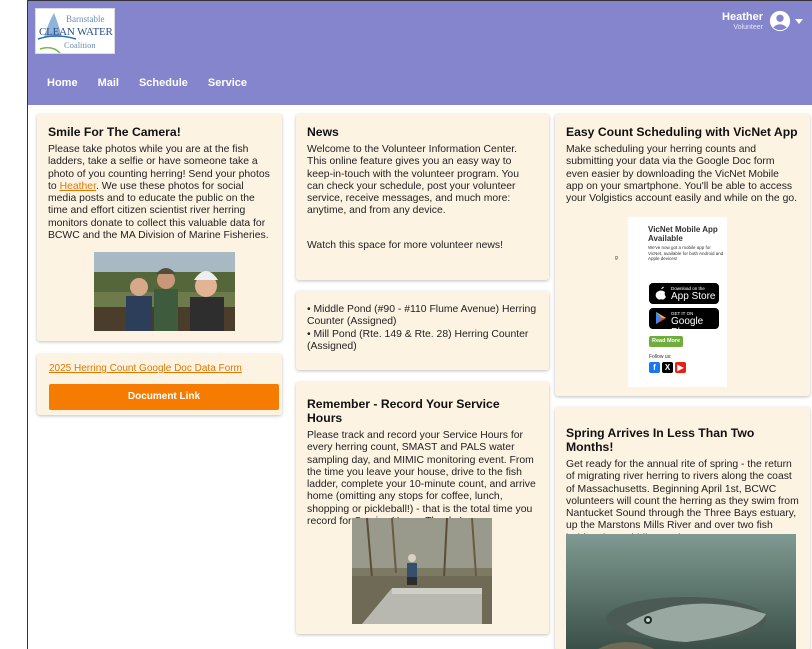 The width and height of the screenshot is (812, 649). What do you see at coordinates (780, 21) in the screenshot?
I see `account-circle-icon` at bounding box center [780, 21].